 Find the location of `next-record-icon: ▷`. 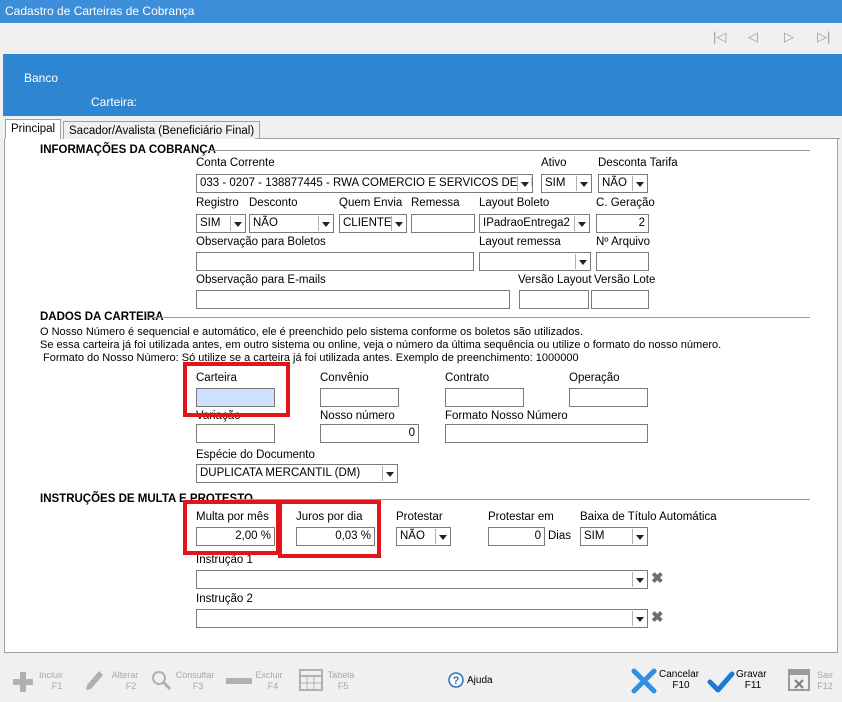

next-record-icon: ▷ is located at coordinates (789, 37).